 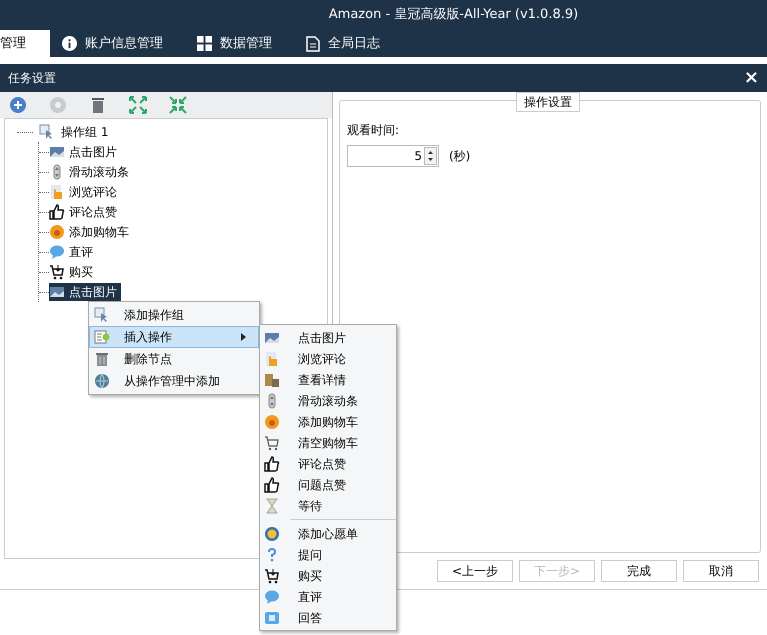 I want to click on unit-label: (秒), so click(x=459, y=156).